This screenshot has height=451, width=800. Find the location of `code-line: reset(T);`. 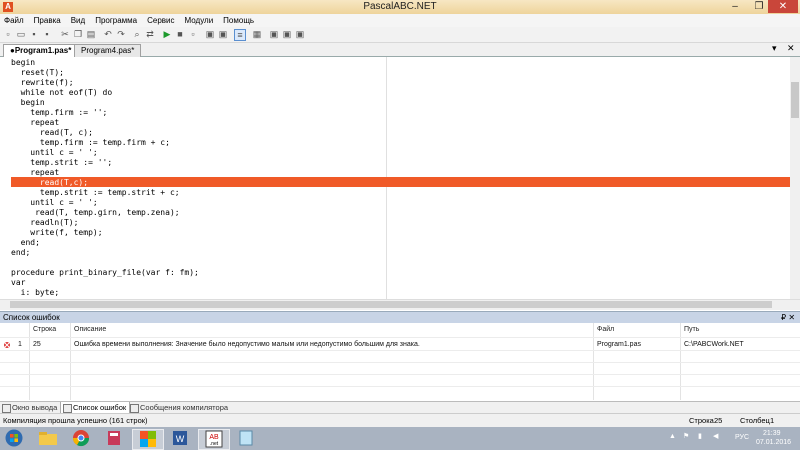

code-line: reset(T); is located at coordinates (37, 73).